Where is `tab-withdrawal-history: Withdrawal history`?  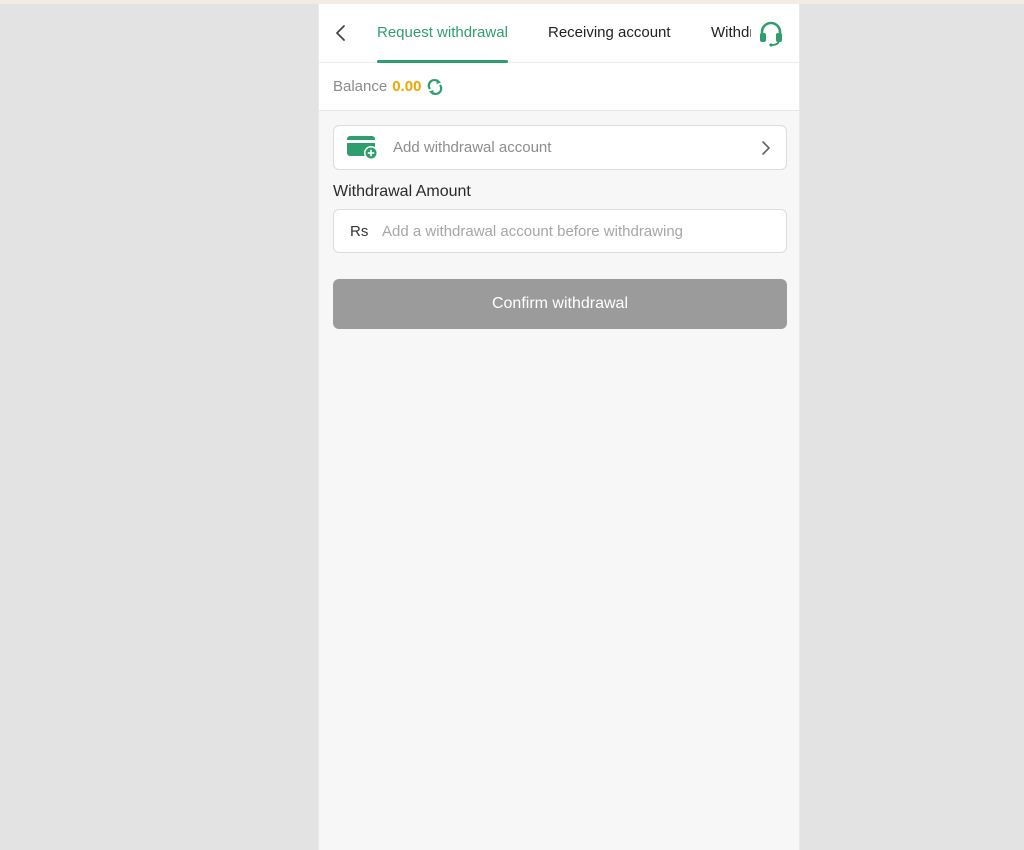 tab-withdrawal-history: Withdrawal history is located at coordinates (731, 33).